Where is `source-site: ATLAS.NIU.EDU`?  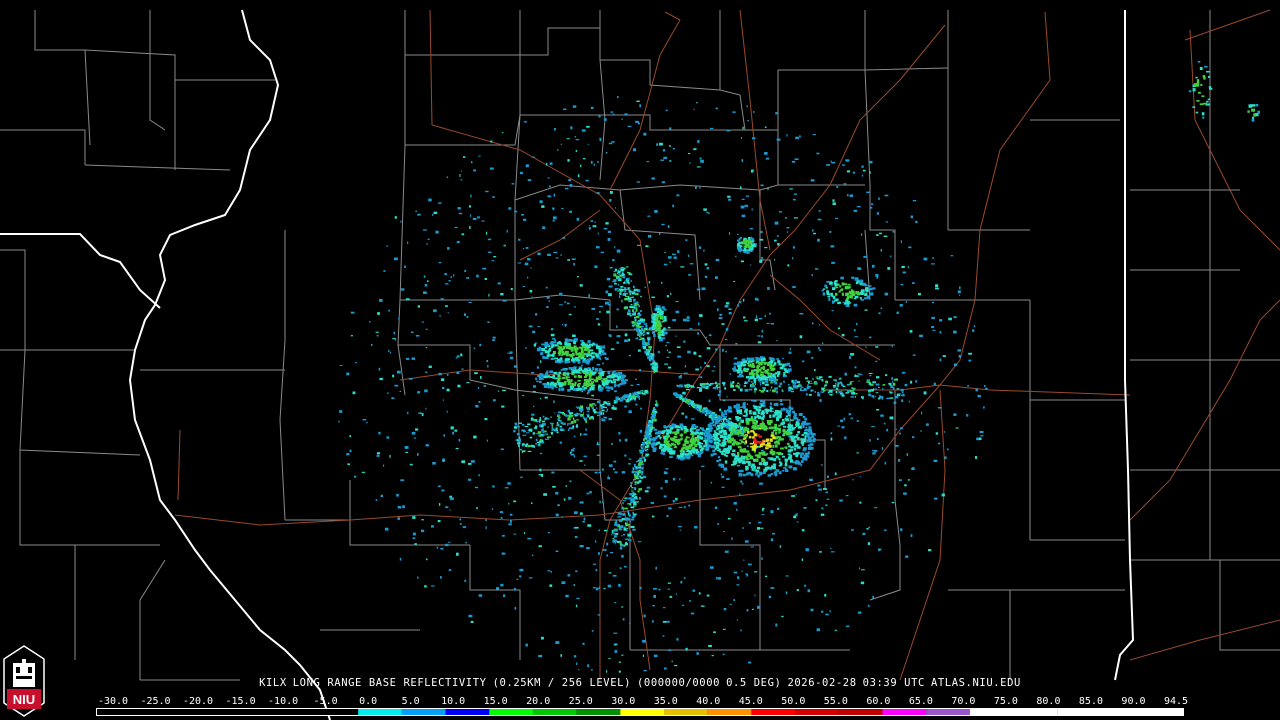 source-site: ATLAS.NIU.EDU is located at coordinates (975, 683).